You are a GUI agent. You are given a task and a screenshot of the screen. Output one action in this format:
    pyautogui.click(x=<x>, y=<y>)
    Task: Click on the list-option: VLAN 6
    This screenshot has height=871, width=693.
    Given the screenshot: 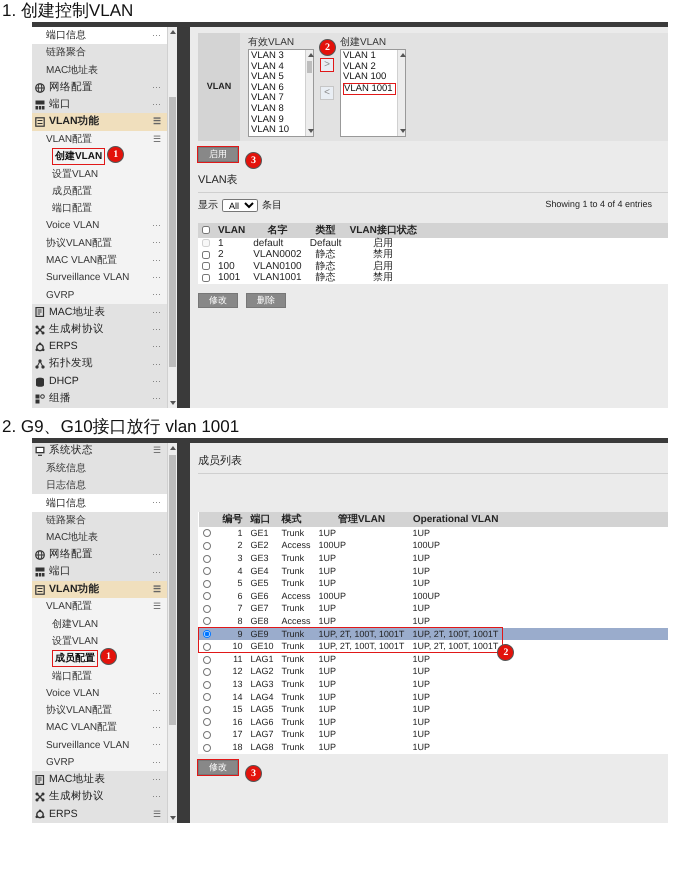 What is the action you would take?
    pyautogui.click(x=277, y=88)
    